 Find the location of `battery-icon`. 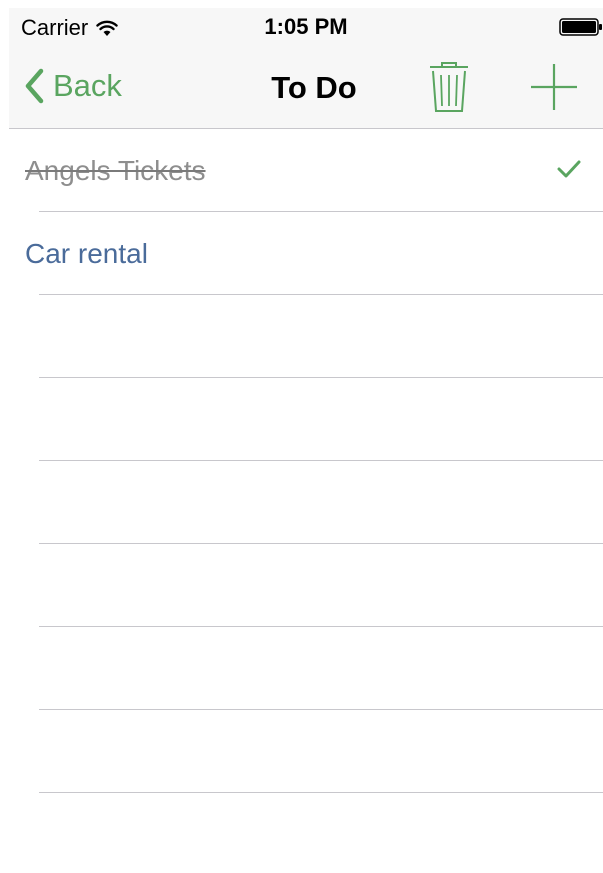

battery-icon is located at coordinates (580, 27).